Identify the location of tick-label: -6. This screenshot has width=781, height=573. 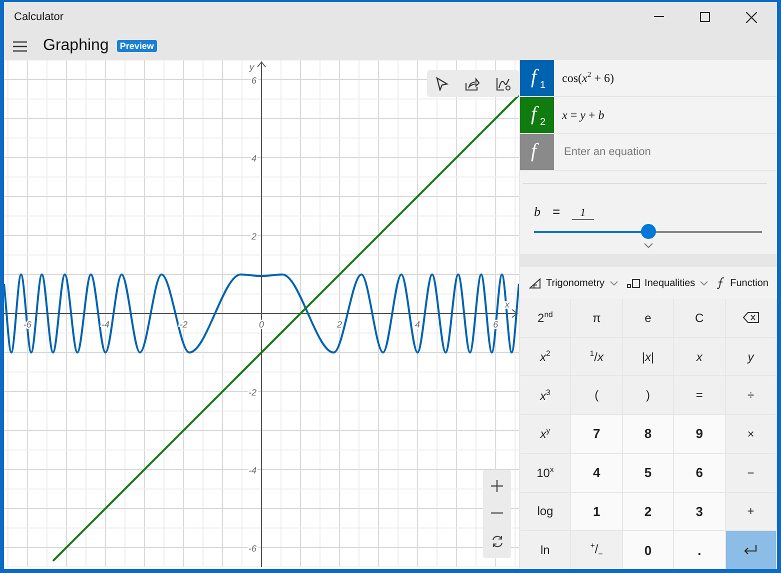
(252, 549).